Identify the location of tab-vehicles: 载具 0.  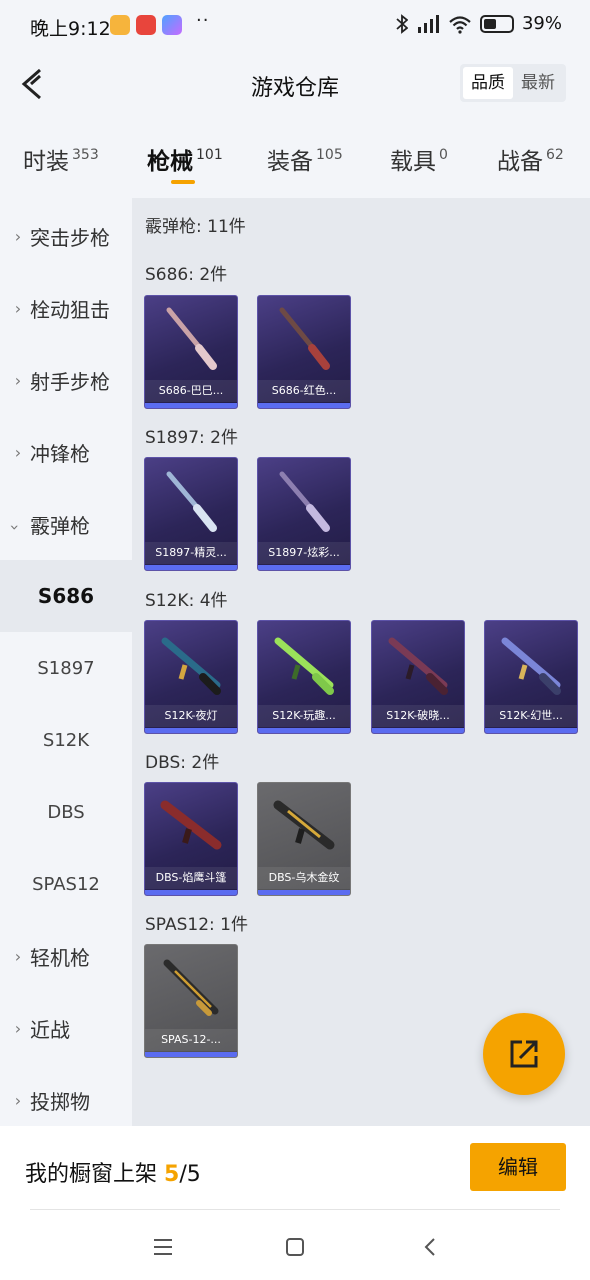
(419, 159).